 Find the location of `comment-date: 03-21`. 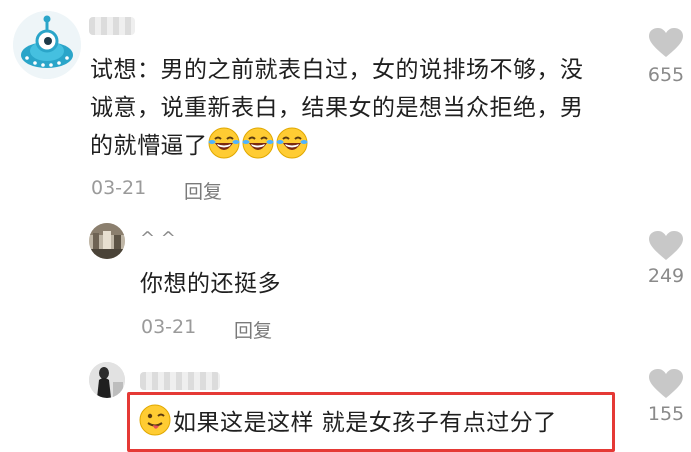

comment-date: 03-21 is located at coordinates (119, 188).